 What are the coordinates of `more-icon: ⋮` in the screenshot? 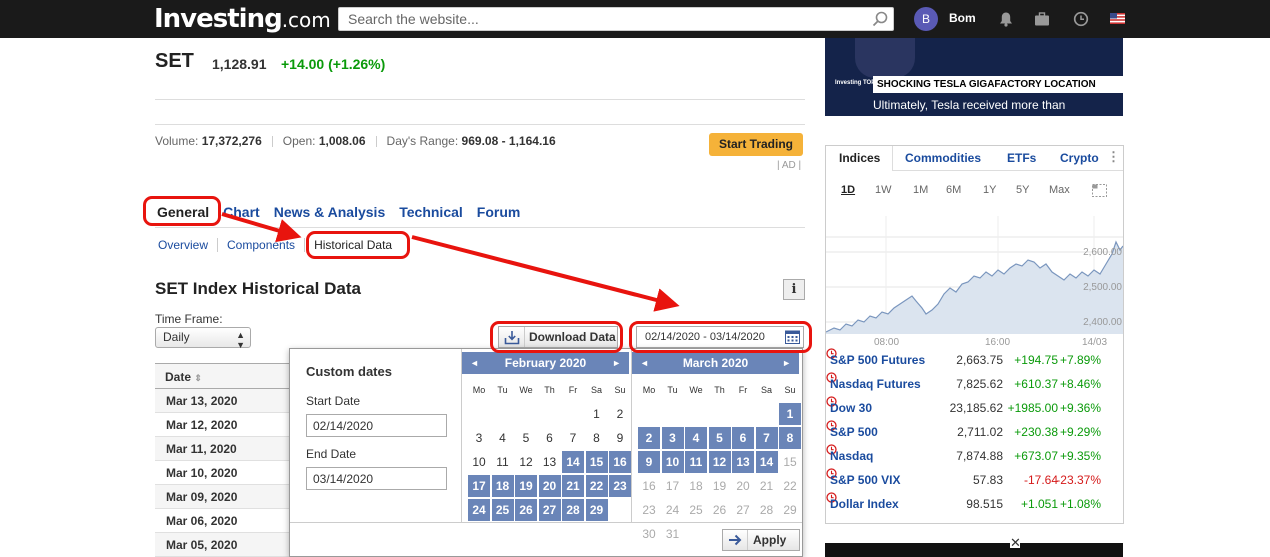 It's located at (1113, 157).